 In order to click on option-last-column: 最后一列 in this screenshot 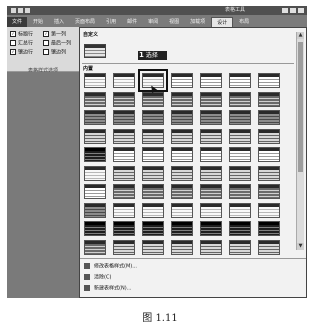, I will do `click(57, 43)`.